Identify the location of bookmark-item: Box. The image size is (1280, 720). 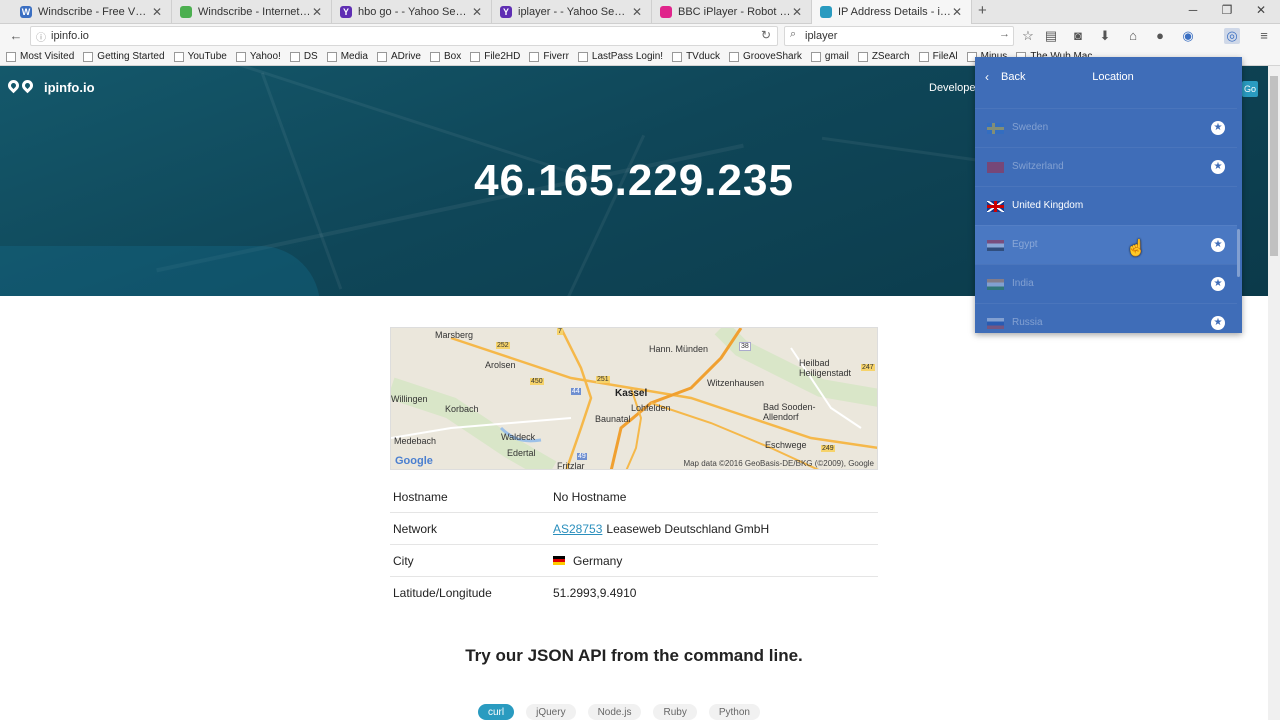
(445, 56).